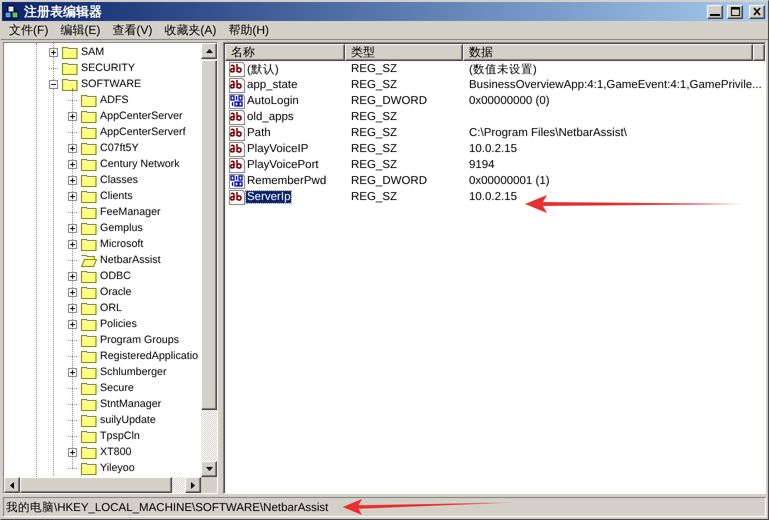 Image resolution: width=769 pixels, height=520 pixels. I want to click on tree-item: Century Network, so click(140, 164).